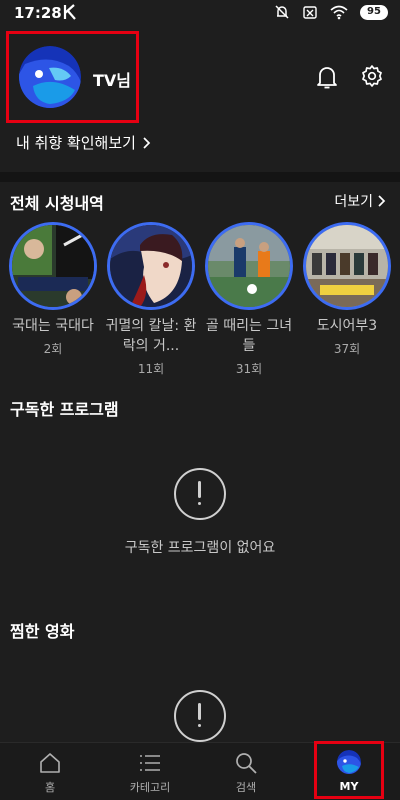 Image resolution: width=400 pixels, height=800 pixels. I want to click on profile-header: TV님, so click(72, 77).